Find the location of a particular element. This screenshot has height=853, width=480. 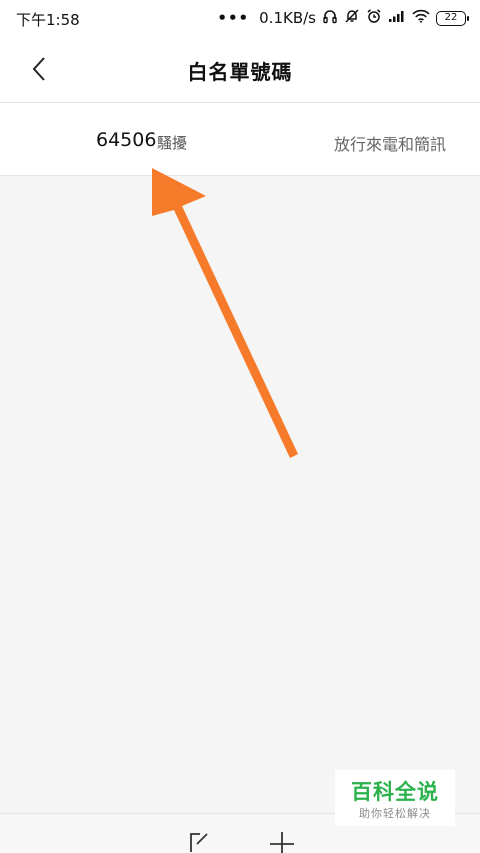

edit-button is located at coordinates (199, 841).